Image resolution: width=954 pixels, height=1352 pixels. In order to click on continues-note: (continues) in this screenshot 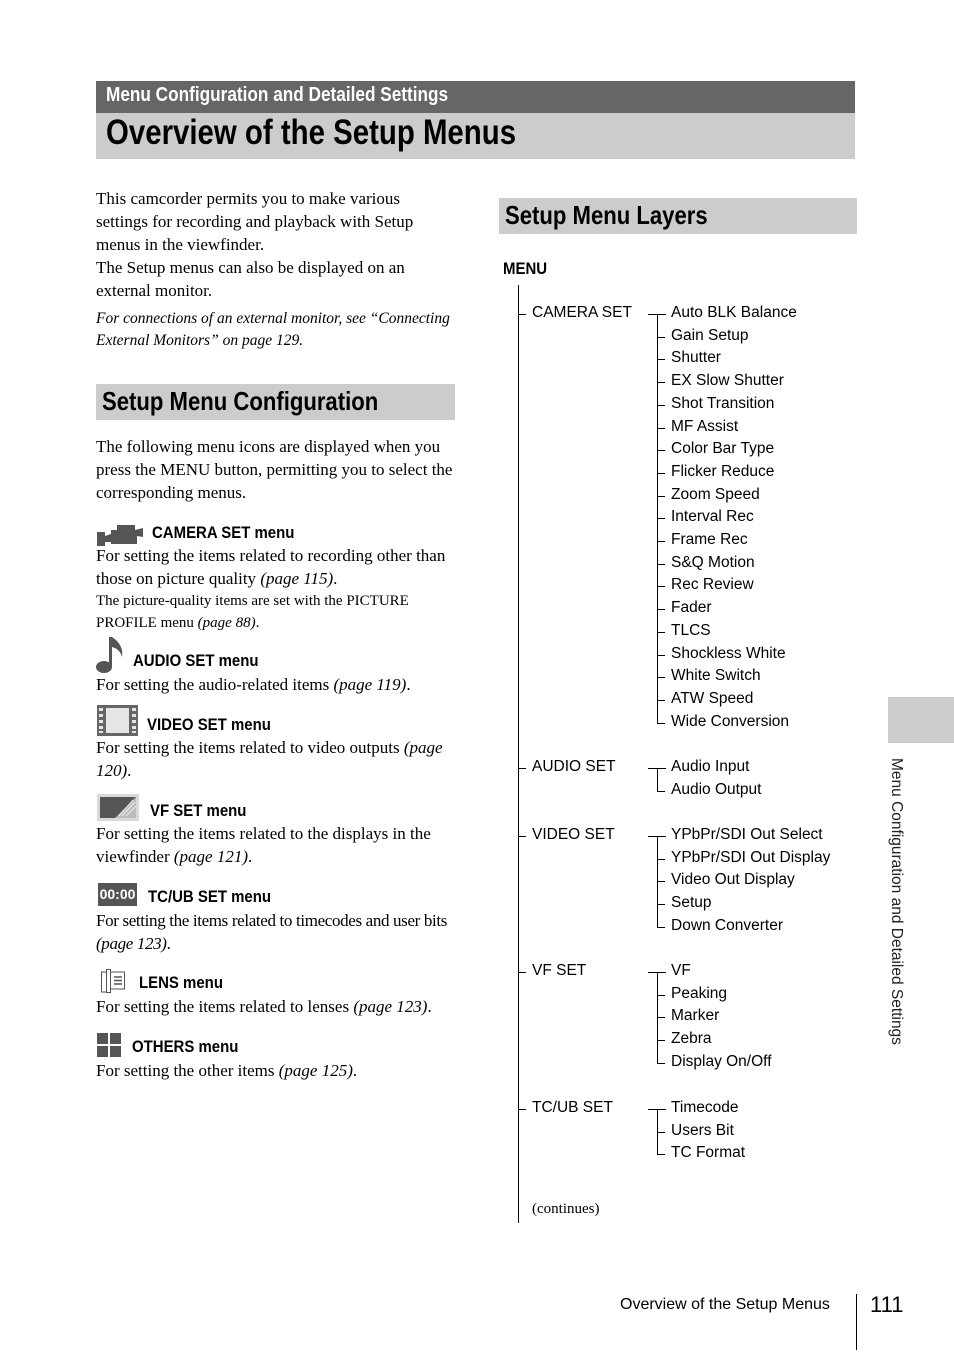, I will do `click(566, 1209)`.